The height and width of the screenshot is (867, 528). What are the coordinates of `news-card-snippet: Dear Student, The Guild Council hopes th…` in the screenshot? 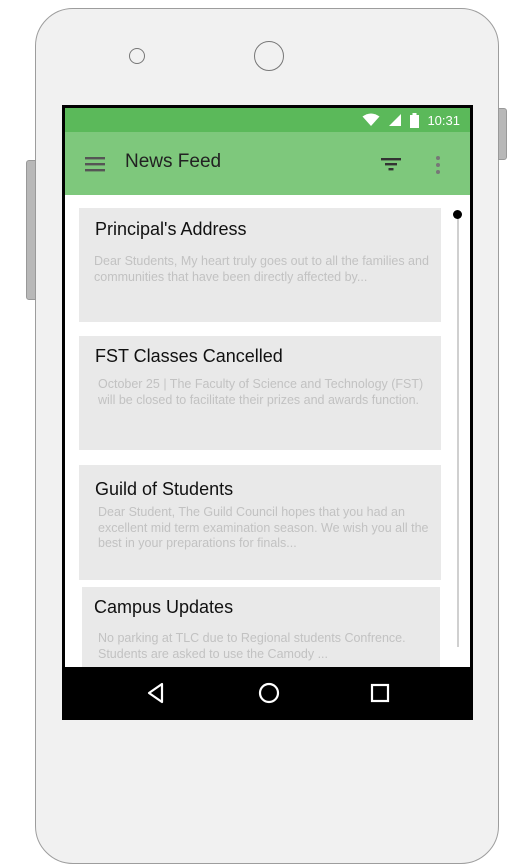 It's located at (263, 527).